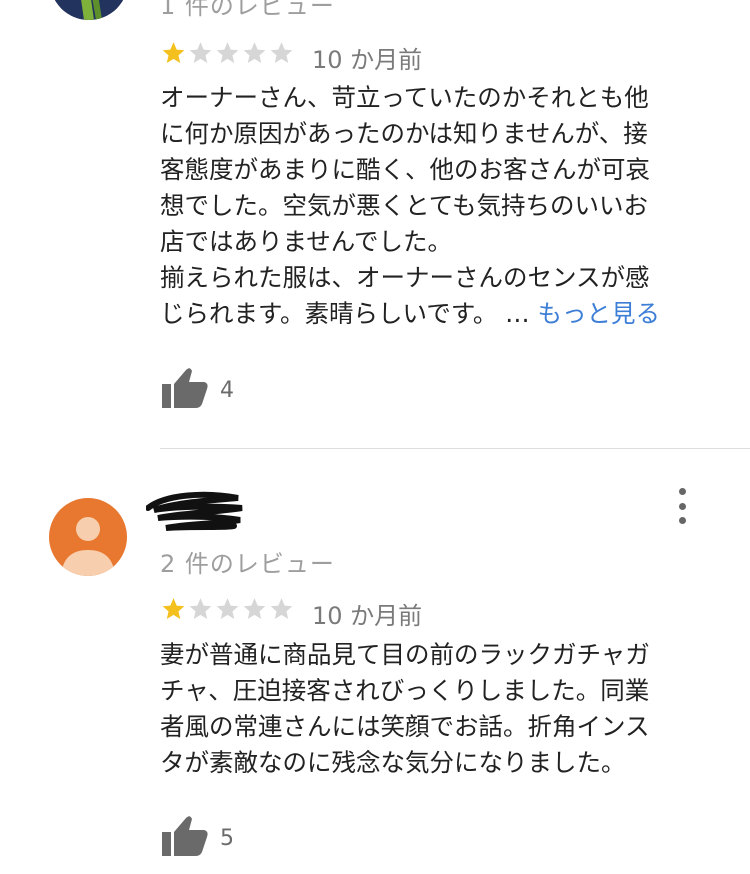 Image resolution: width=750 pixels, height=874 pixels. Describe the element at coordinates (306, 241) in the screenshot. I see `review-text-line: 店ではありませんでした。` at that location.